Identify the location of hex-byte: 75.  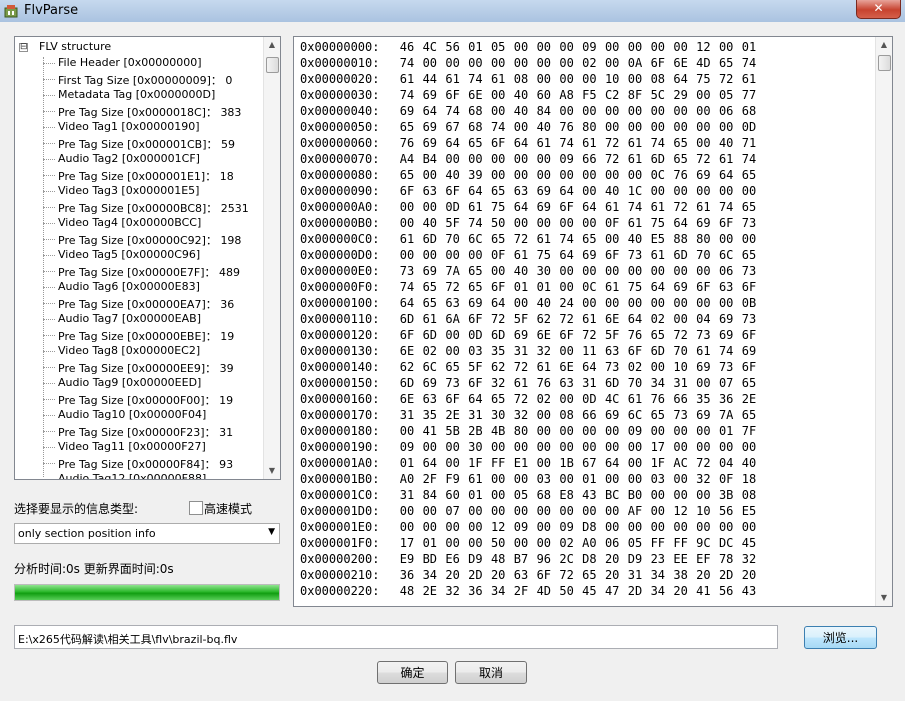
(544, 255).